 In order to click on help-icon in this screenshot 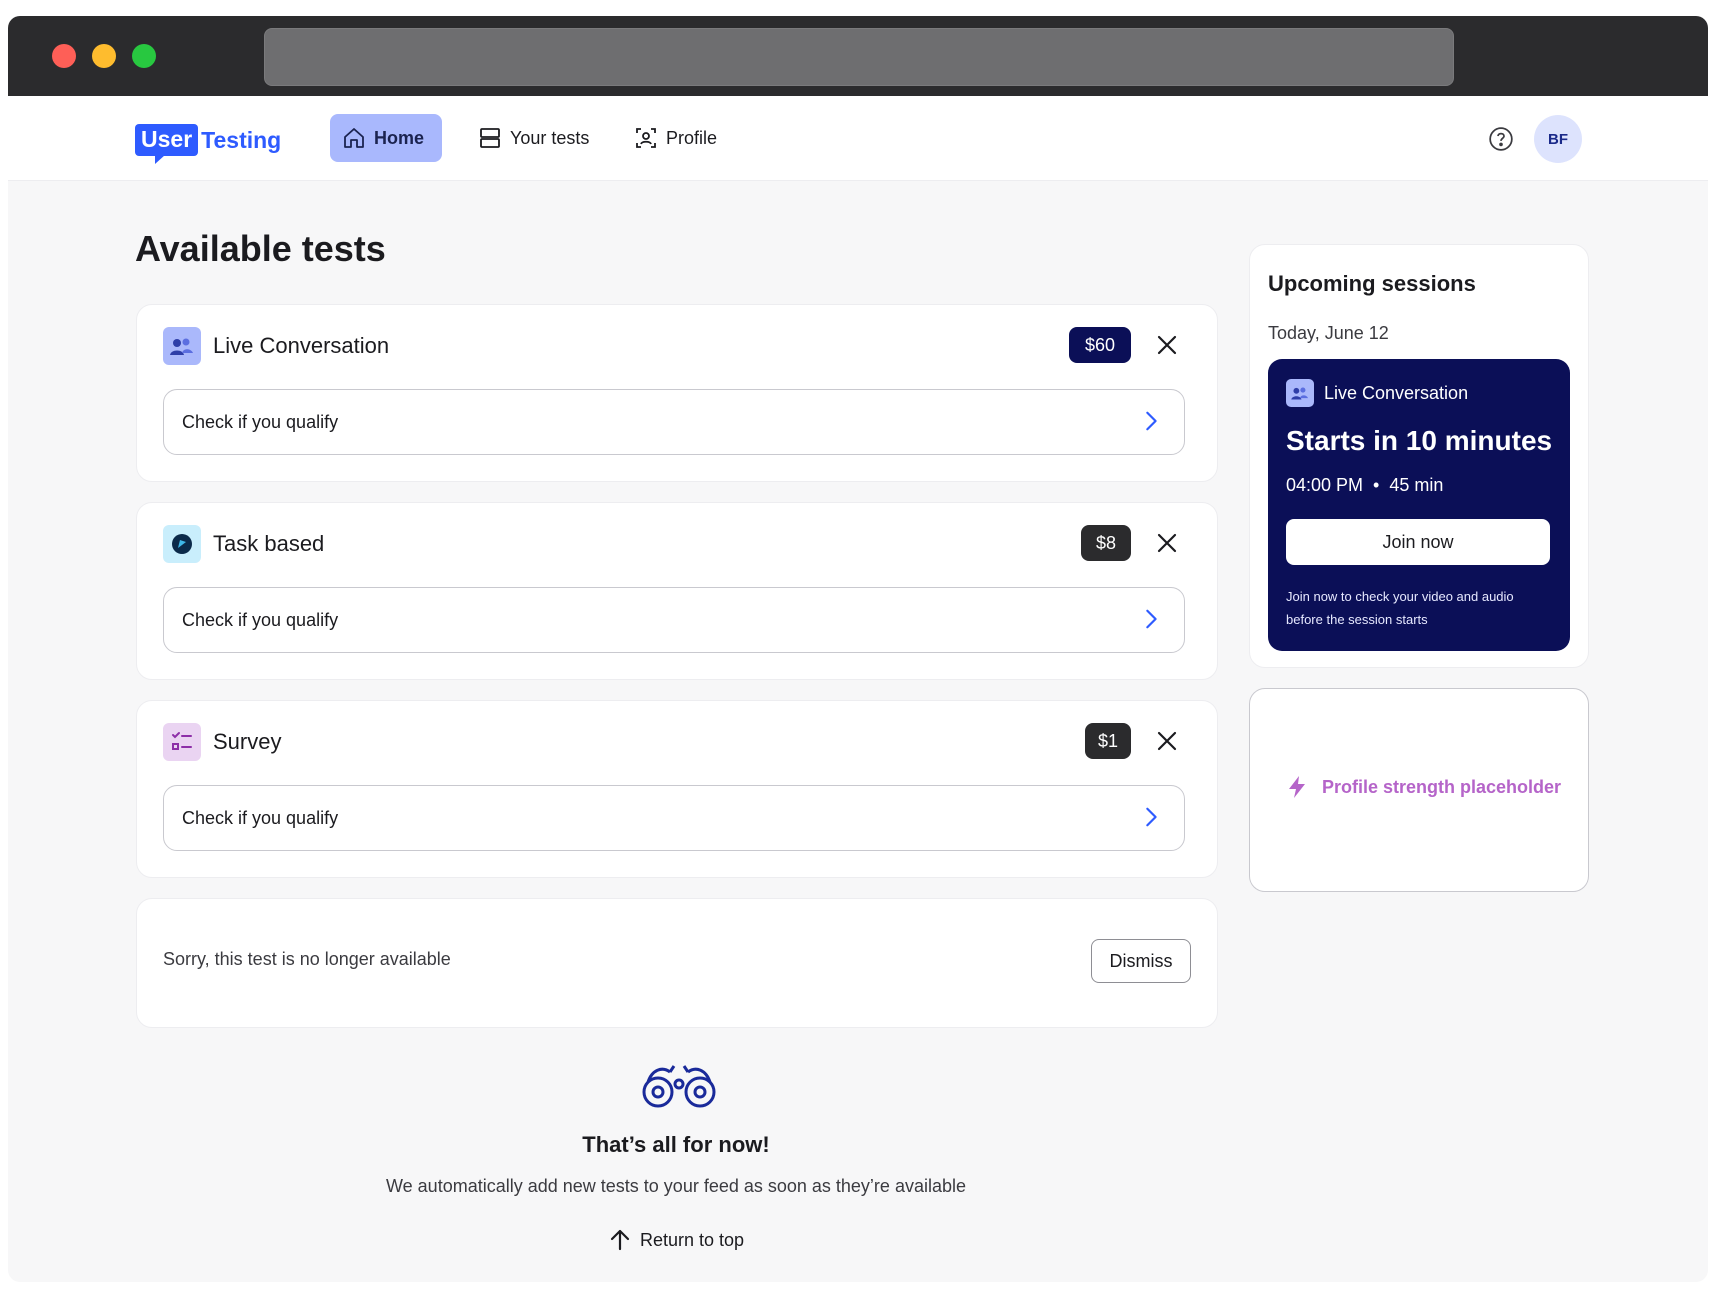, I will do `click(1501, 139)`.